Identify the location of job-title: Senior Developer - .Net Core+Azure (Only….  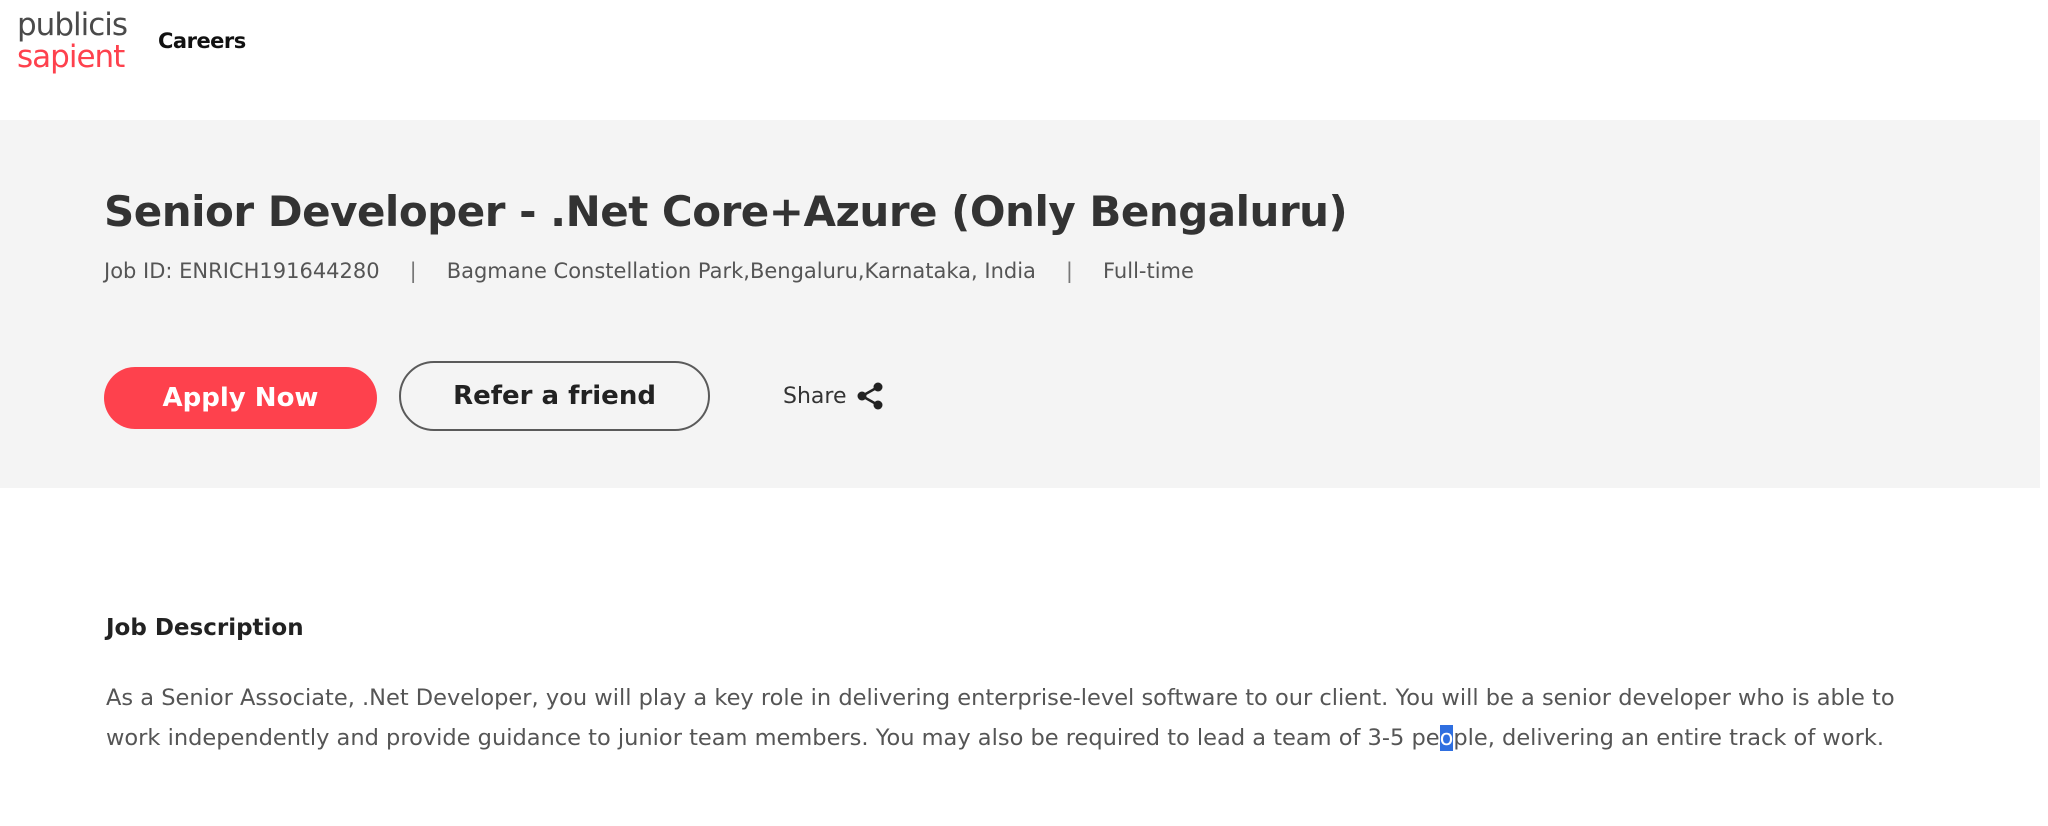
(726, 211).